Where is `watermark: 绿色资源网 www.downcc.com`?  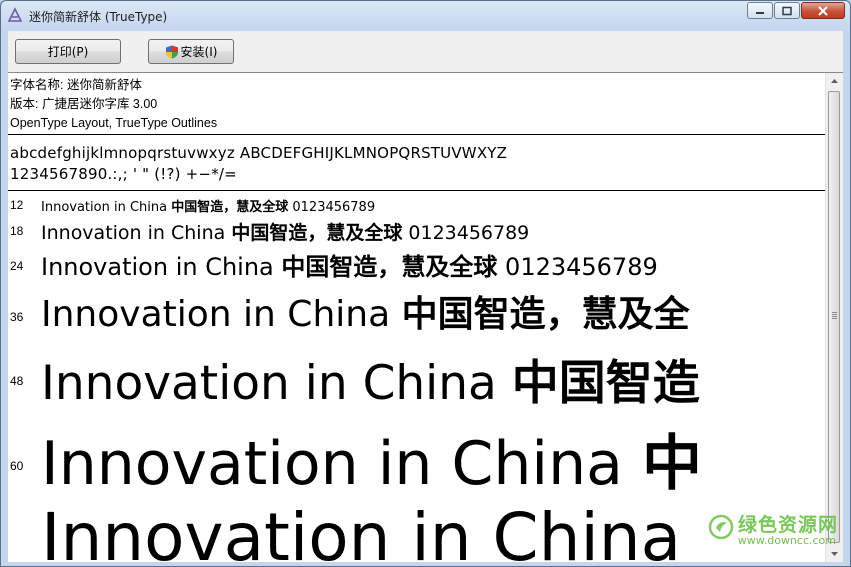
watermark: 绿色资源网 www.downcc.com is located at coordinates (773, 531).